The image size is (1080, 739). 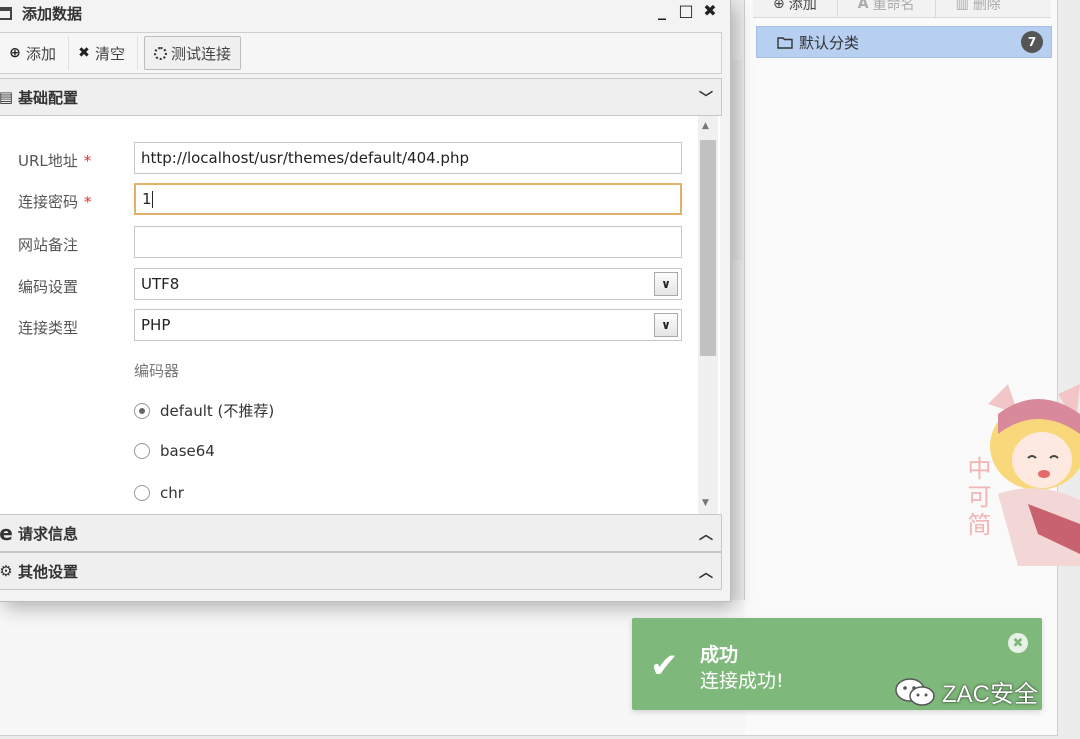 I want to click on test-connection-button: 测试连接, so click(x=193, y=53).